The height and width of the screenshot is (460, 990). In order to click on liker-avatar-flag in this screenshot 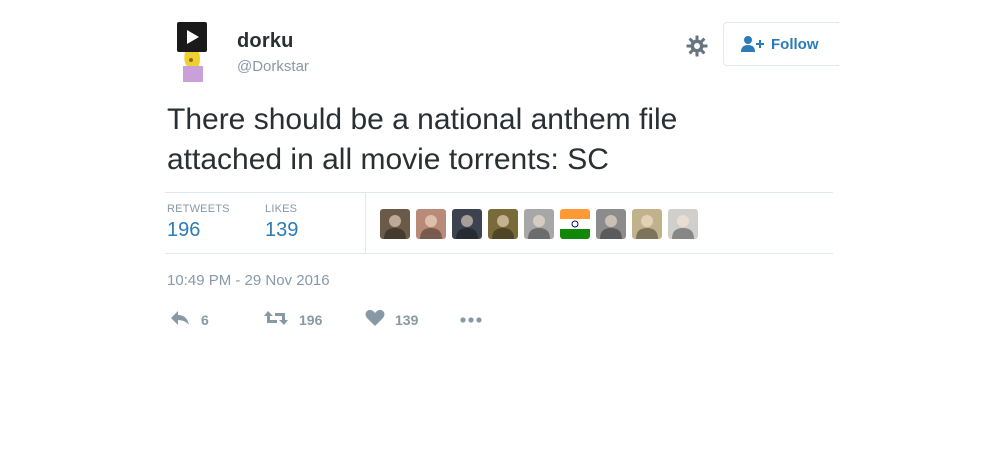, I will do `click(575, 224)`.